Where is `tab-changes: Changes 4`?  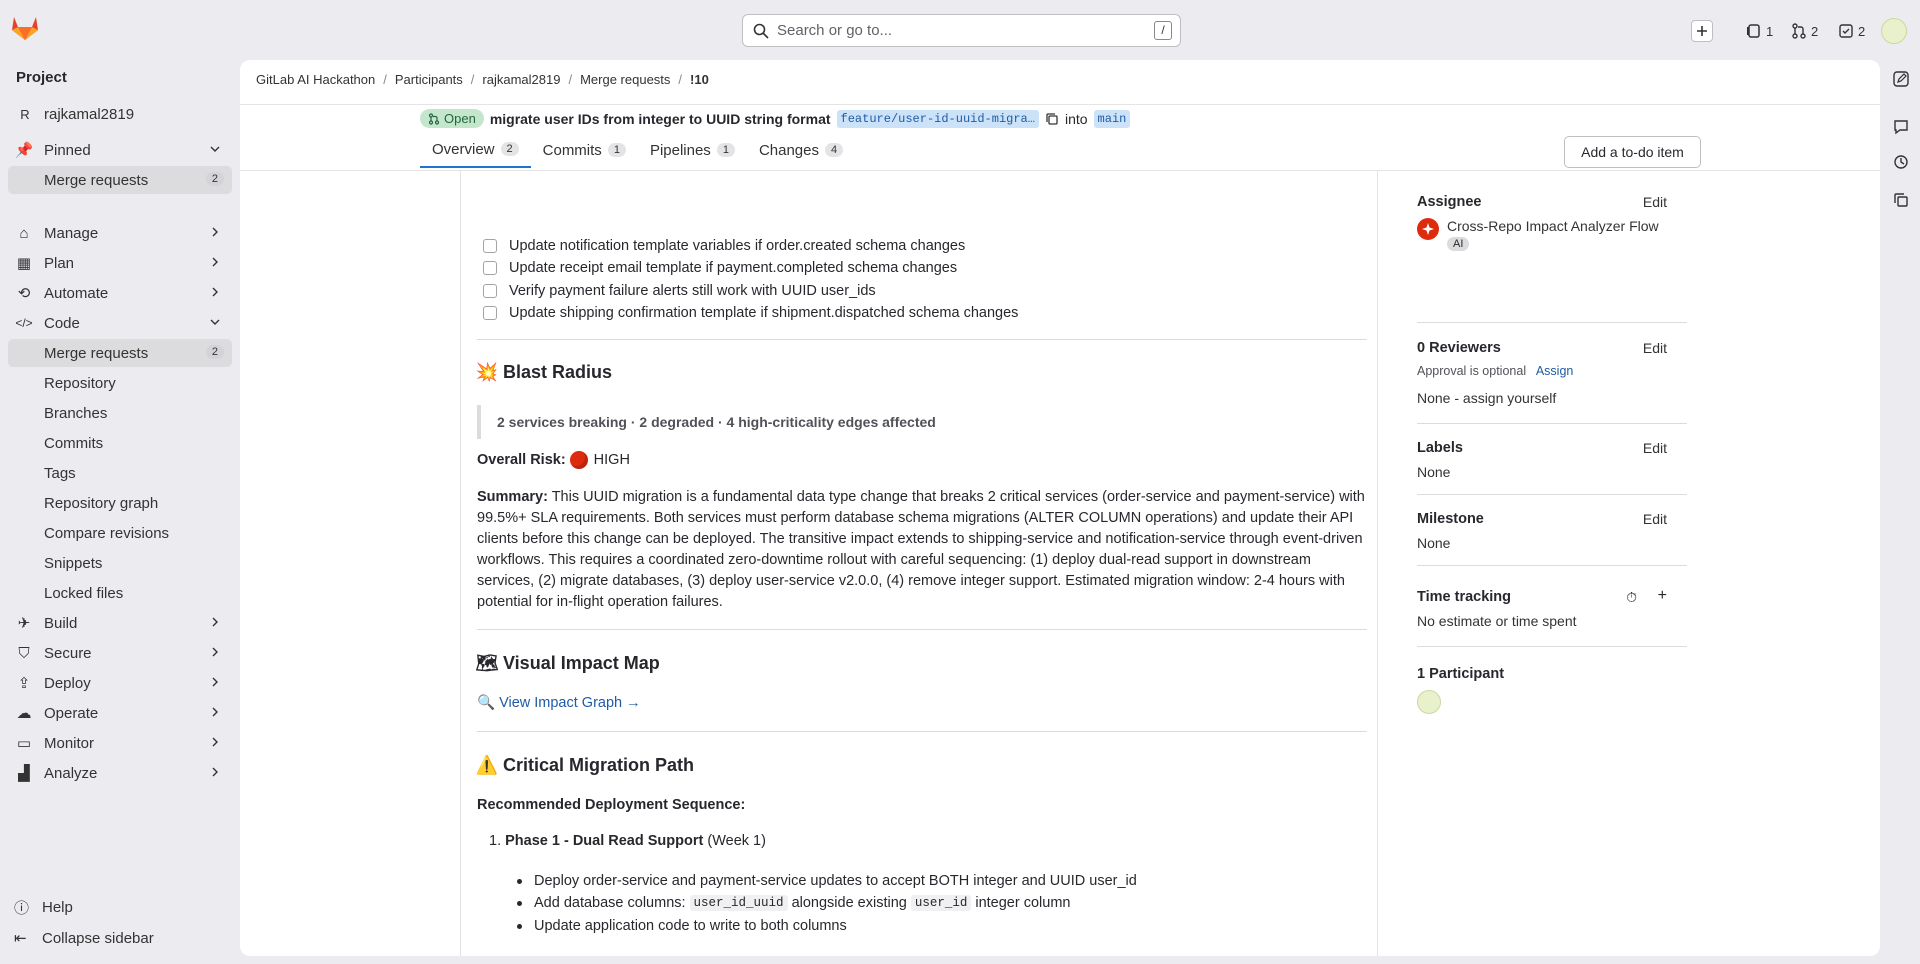 tab-changes: Changes 4 is located at coordinates (801, 150).